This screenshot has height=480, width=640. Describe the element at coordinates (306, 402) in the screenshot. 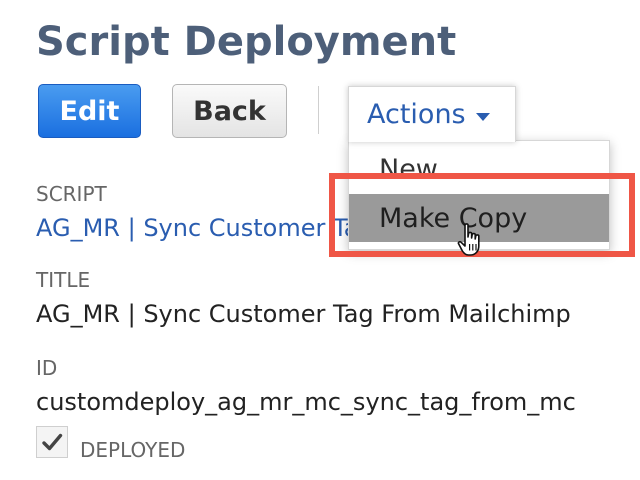

I see `id-value: customdeploy_ag_mr_mc_sync_tag_from_mc` at that location.